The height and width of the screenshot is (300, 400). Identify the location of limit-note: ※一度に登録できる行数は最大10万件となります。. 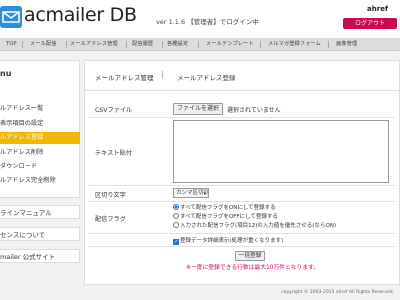
(253, 268).